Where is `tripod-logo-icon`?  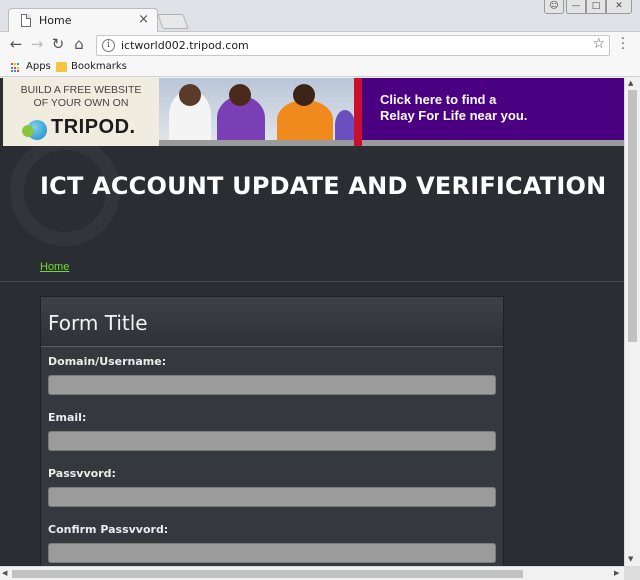
tripod-logo-icon is located at coordinates (34, 130).